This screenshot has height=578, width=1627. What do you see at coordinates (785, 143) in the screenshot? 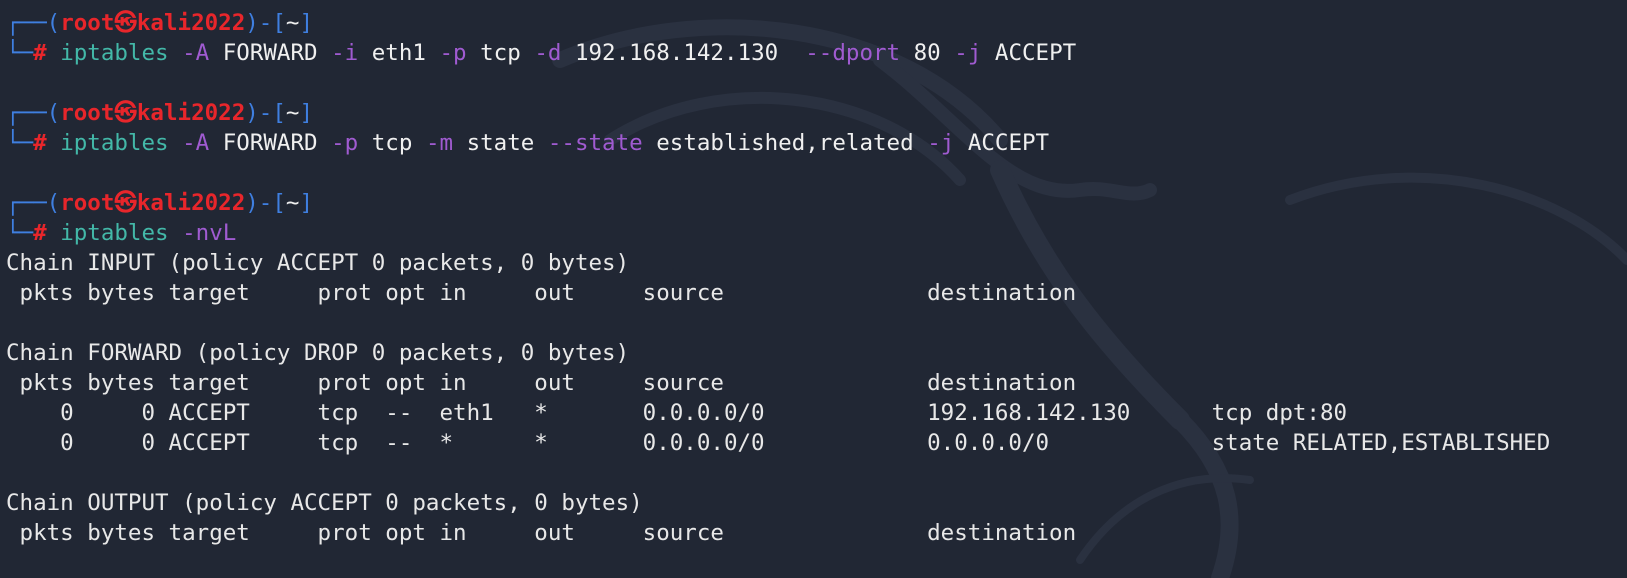
I see `command-argument: established,related` at bounding box center [785, 143].